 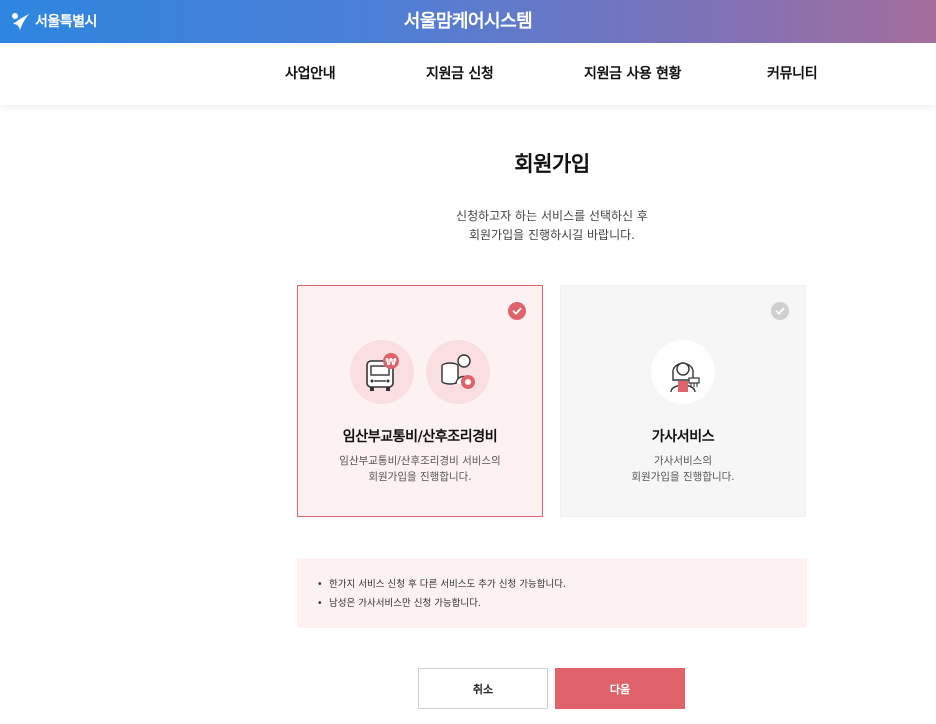 I want to click on page-description-line: 회원가입을 진행하시길 바랍니다., so click(x=551, y=235).